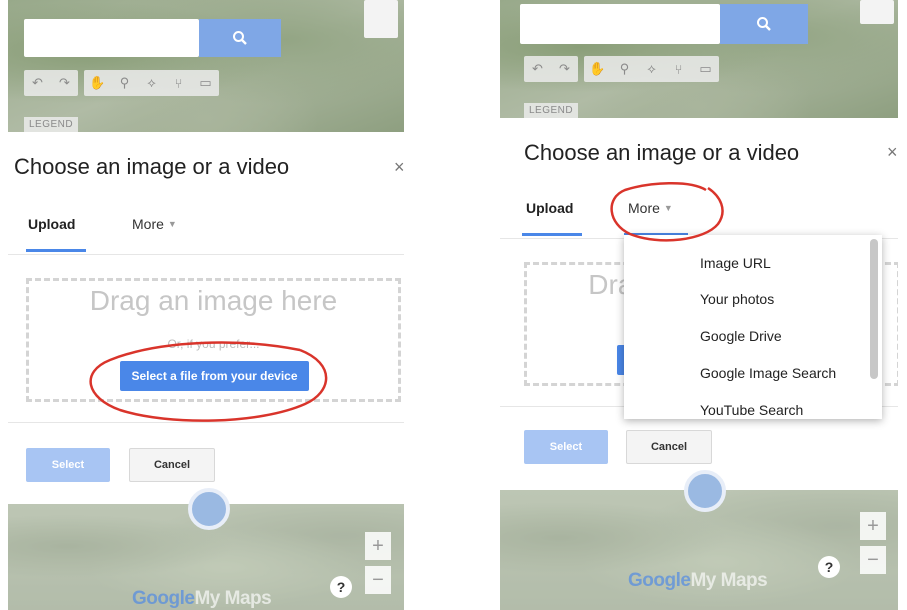 The width and height of the screenshot is (907, 610). I want to click on menu-item-google-image-search: Google Image Search, so click(768, 373).